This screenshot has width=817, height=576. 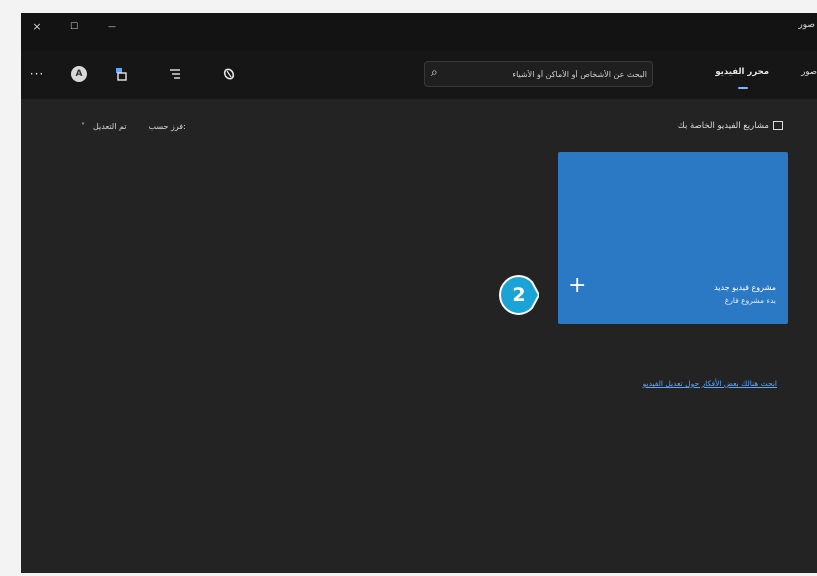 What do you see at coordinates (742, 72) in the screenshot?
I see `tab-video-editor: محرر الفيديو` at bounding box center [742, 72].